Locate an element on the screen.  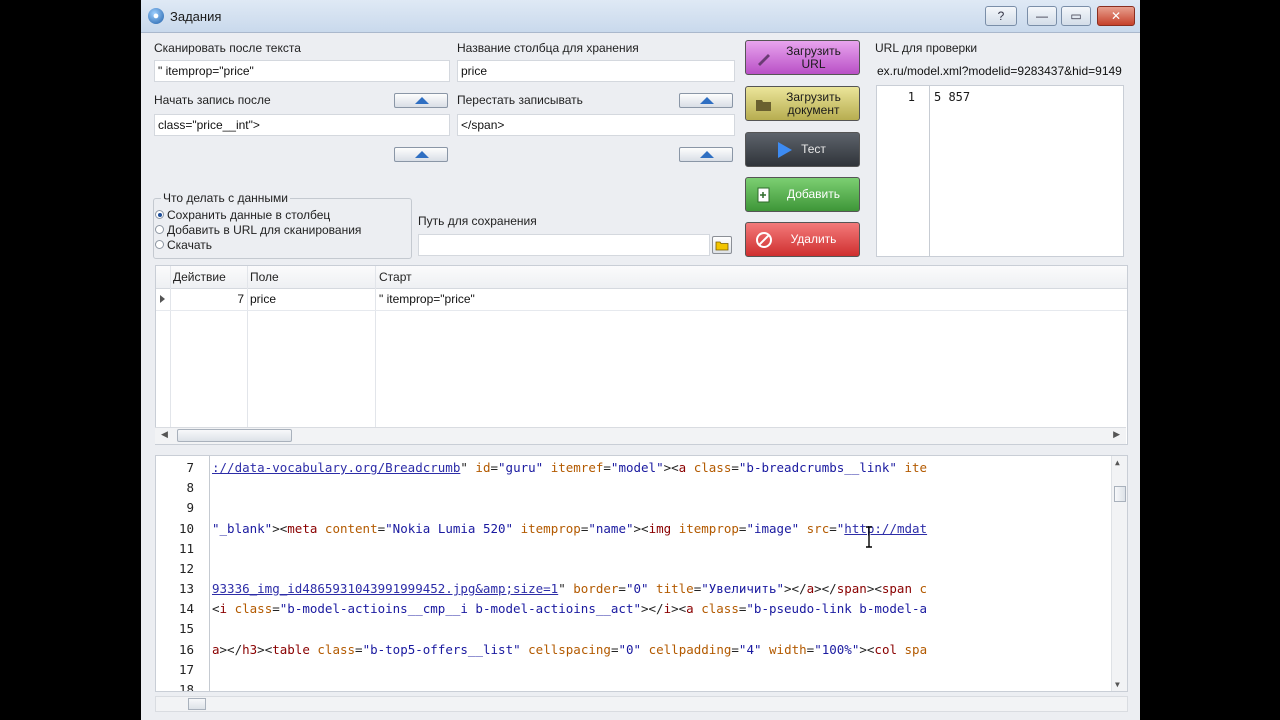
radio-save-to-column: Сохранить данные в столбец is located at coordinates (243, 215).